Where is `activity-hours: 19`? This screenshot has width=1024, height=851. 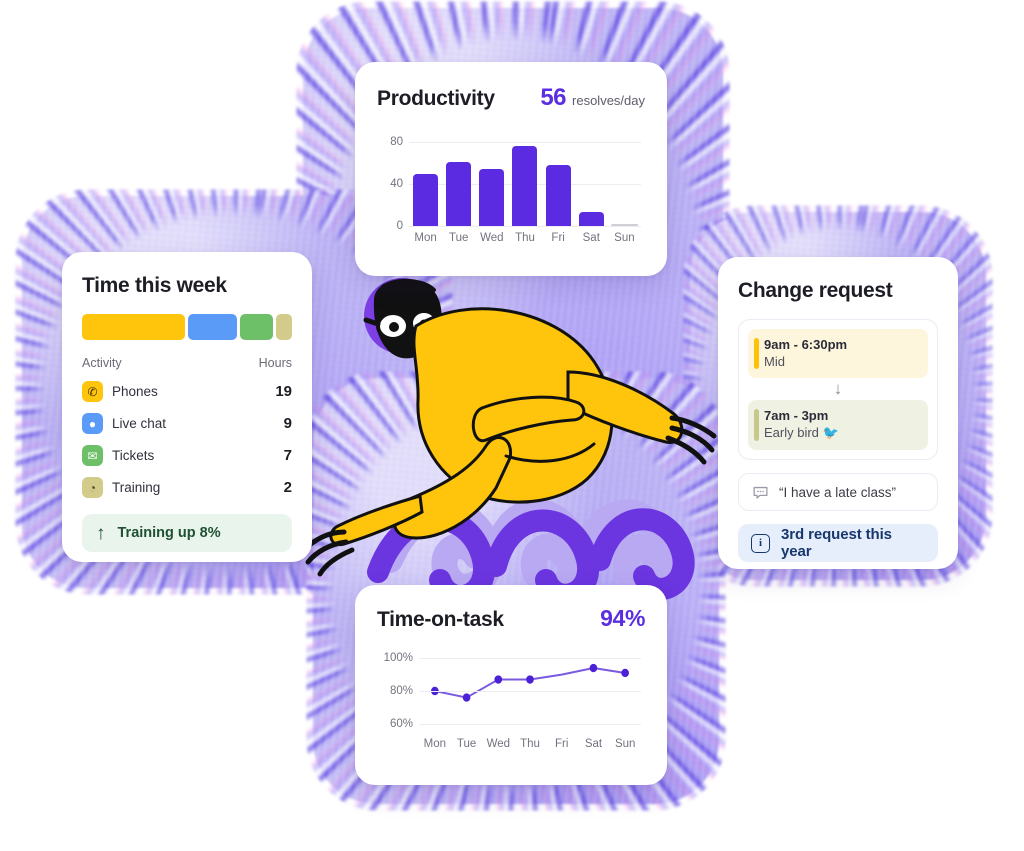 activity-hours: 19 is located at coordinates (283, 391).